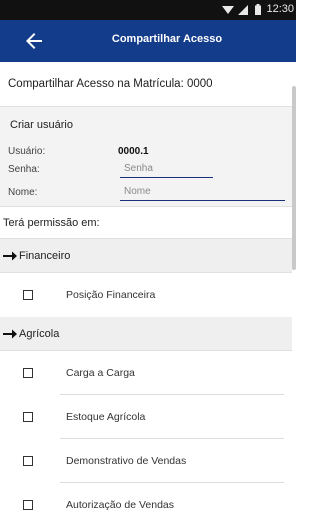 The width and height of the screenshot is (320, 525). I want to click on name-field, so click(202, 192).